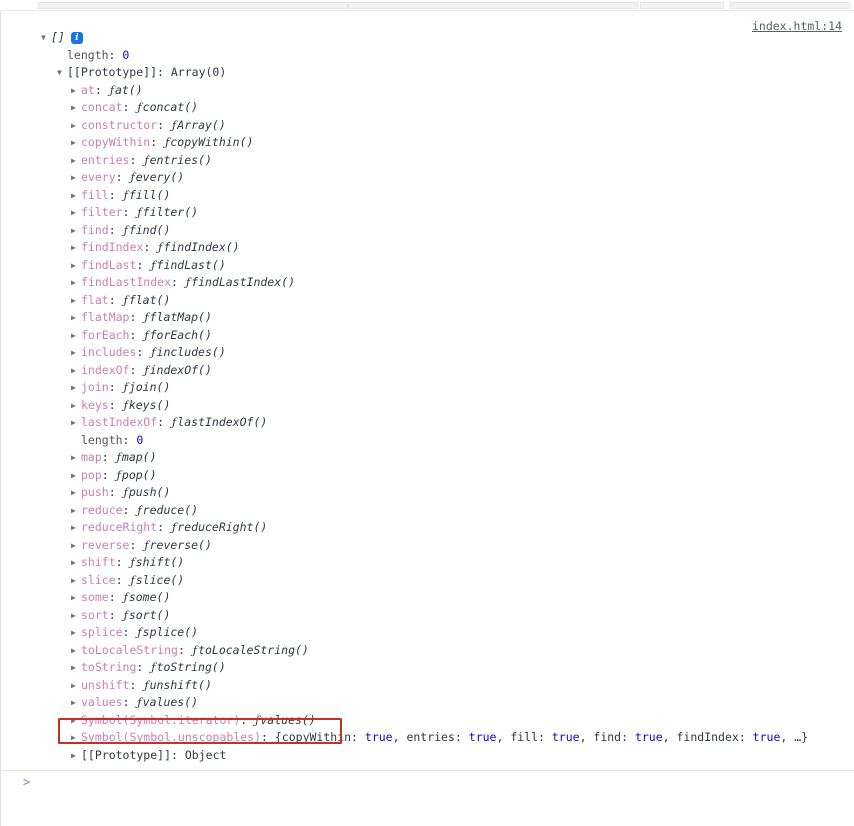  What do you see at coordinates (427, 266) in the screenshot?
I see `tree-row: findLast: ƒfindLast()` at bounding box center [427, 266].